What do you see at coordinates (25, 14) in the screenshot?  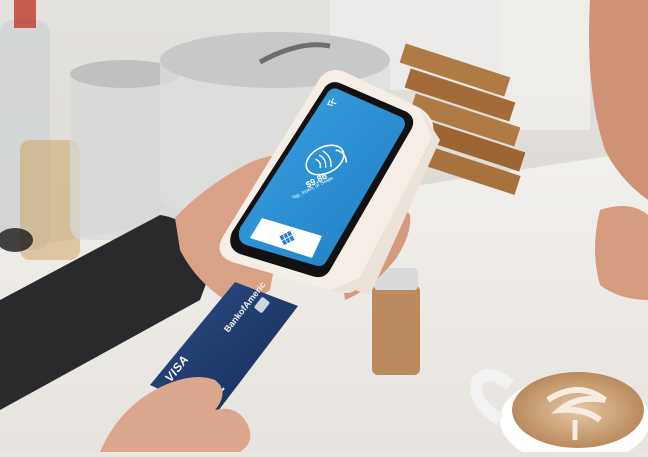 I see `bottle-cap` at bounding box center [25, 14].